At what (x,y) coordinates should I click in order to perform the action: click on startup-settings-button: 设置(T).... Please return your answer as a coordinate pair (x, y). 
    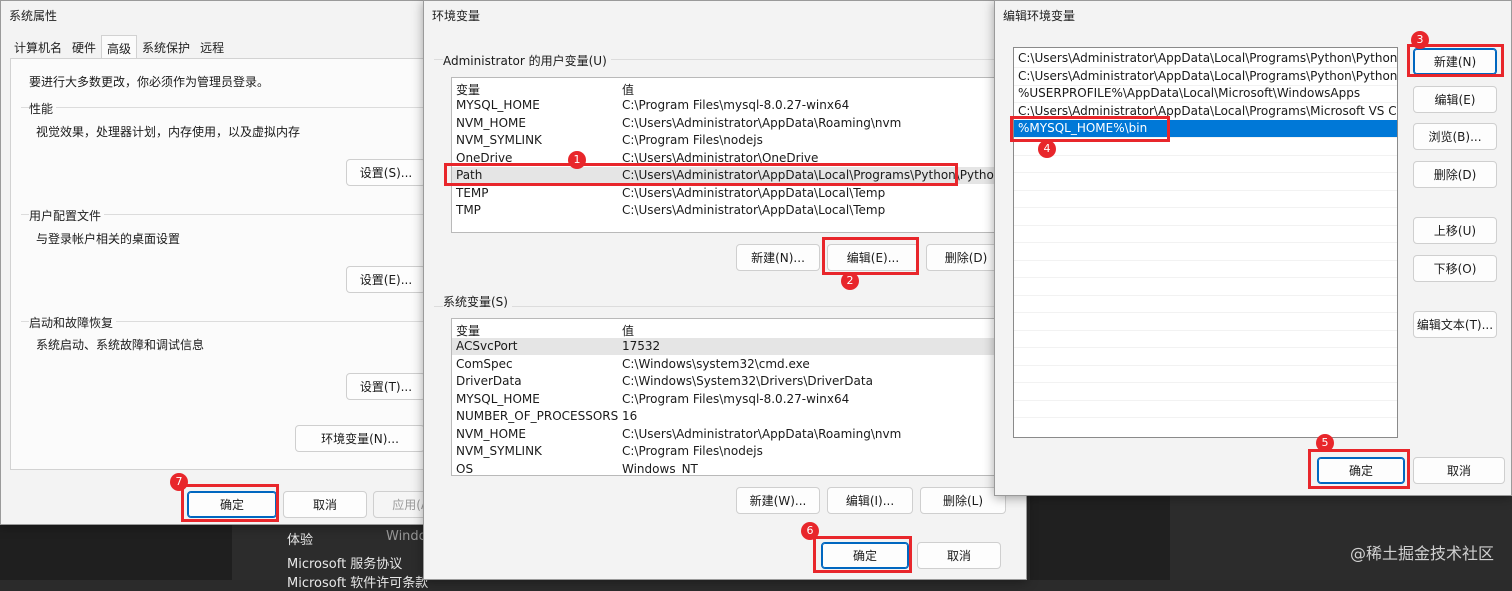
    Looking at the image, I should click on (386, 386).